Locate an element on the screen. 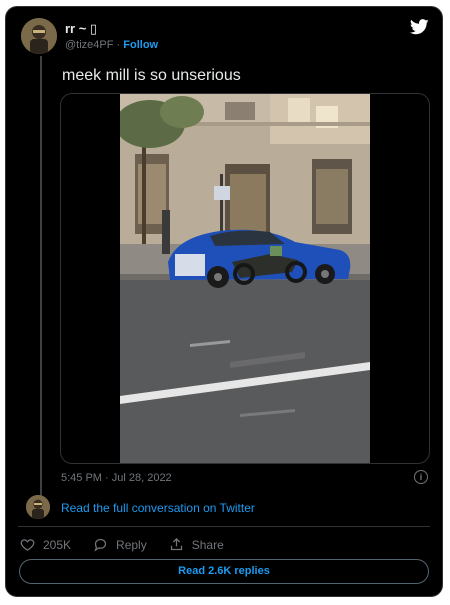 The width and height of the screenshot is (450, 605). twitter-bird-icon is located at coordinates (419, 27).